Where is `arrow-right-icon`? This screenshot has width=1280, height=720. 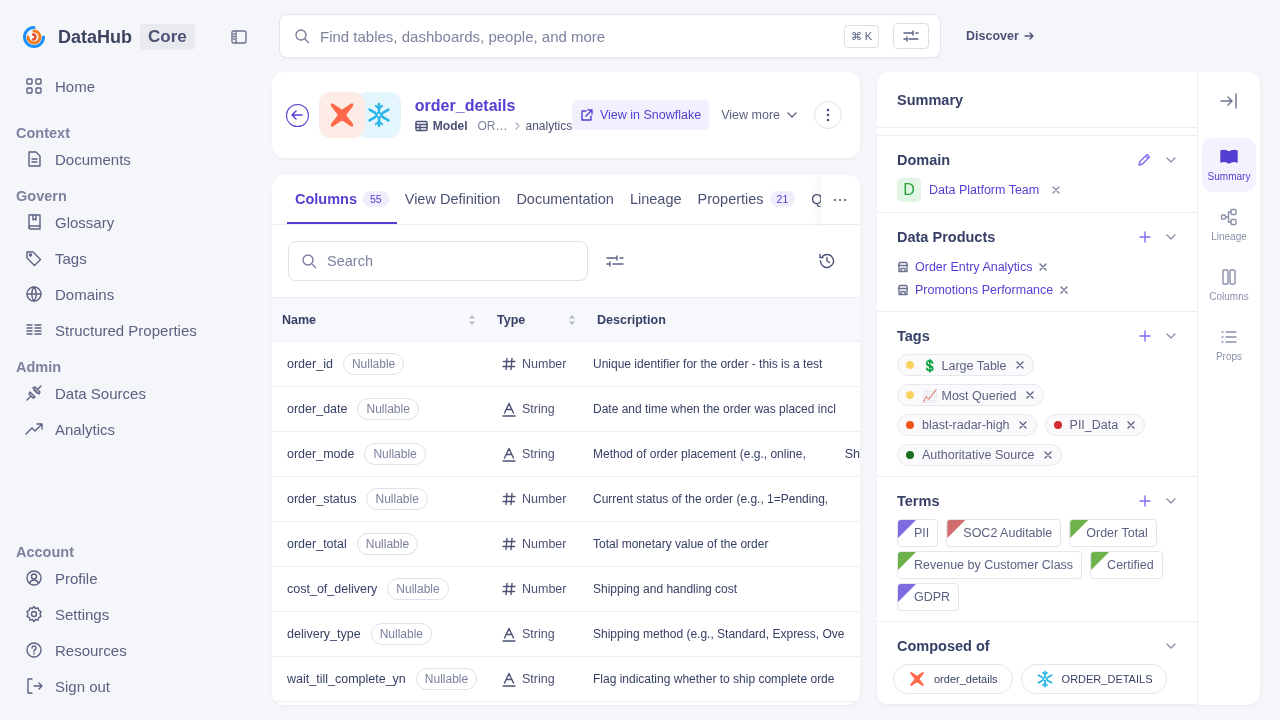 arrow-right-icon is located at coordinates (1028, 36).